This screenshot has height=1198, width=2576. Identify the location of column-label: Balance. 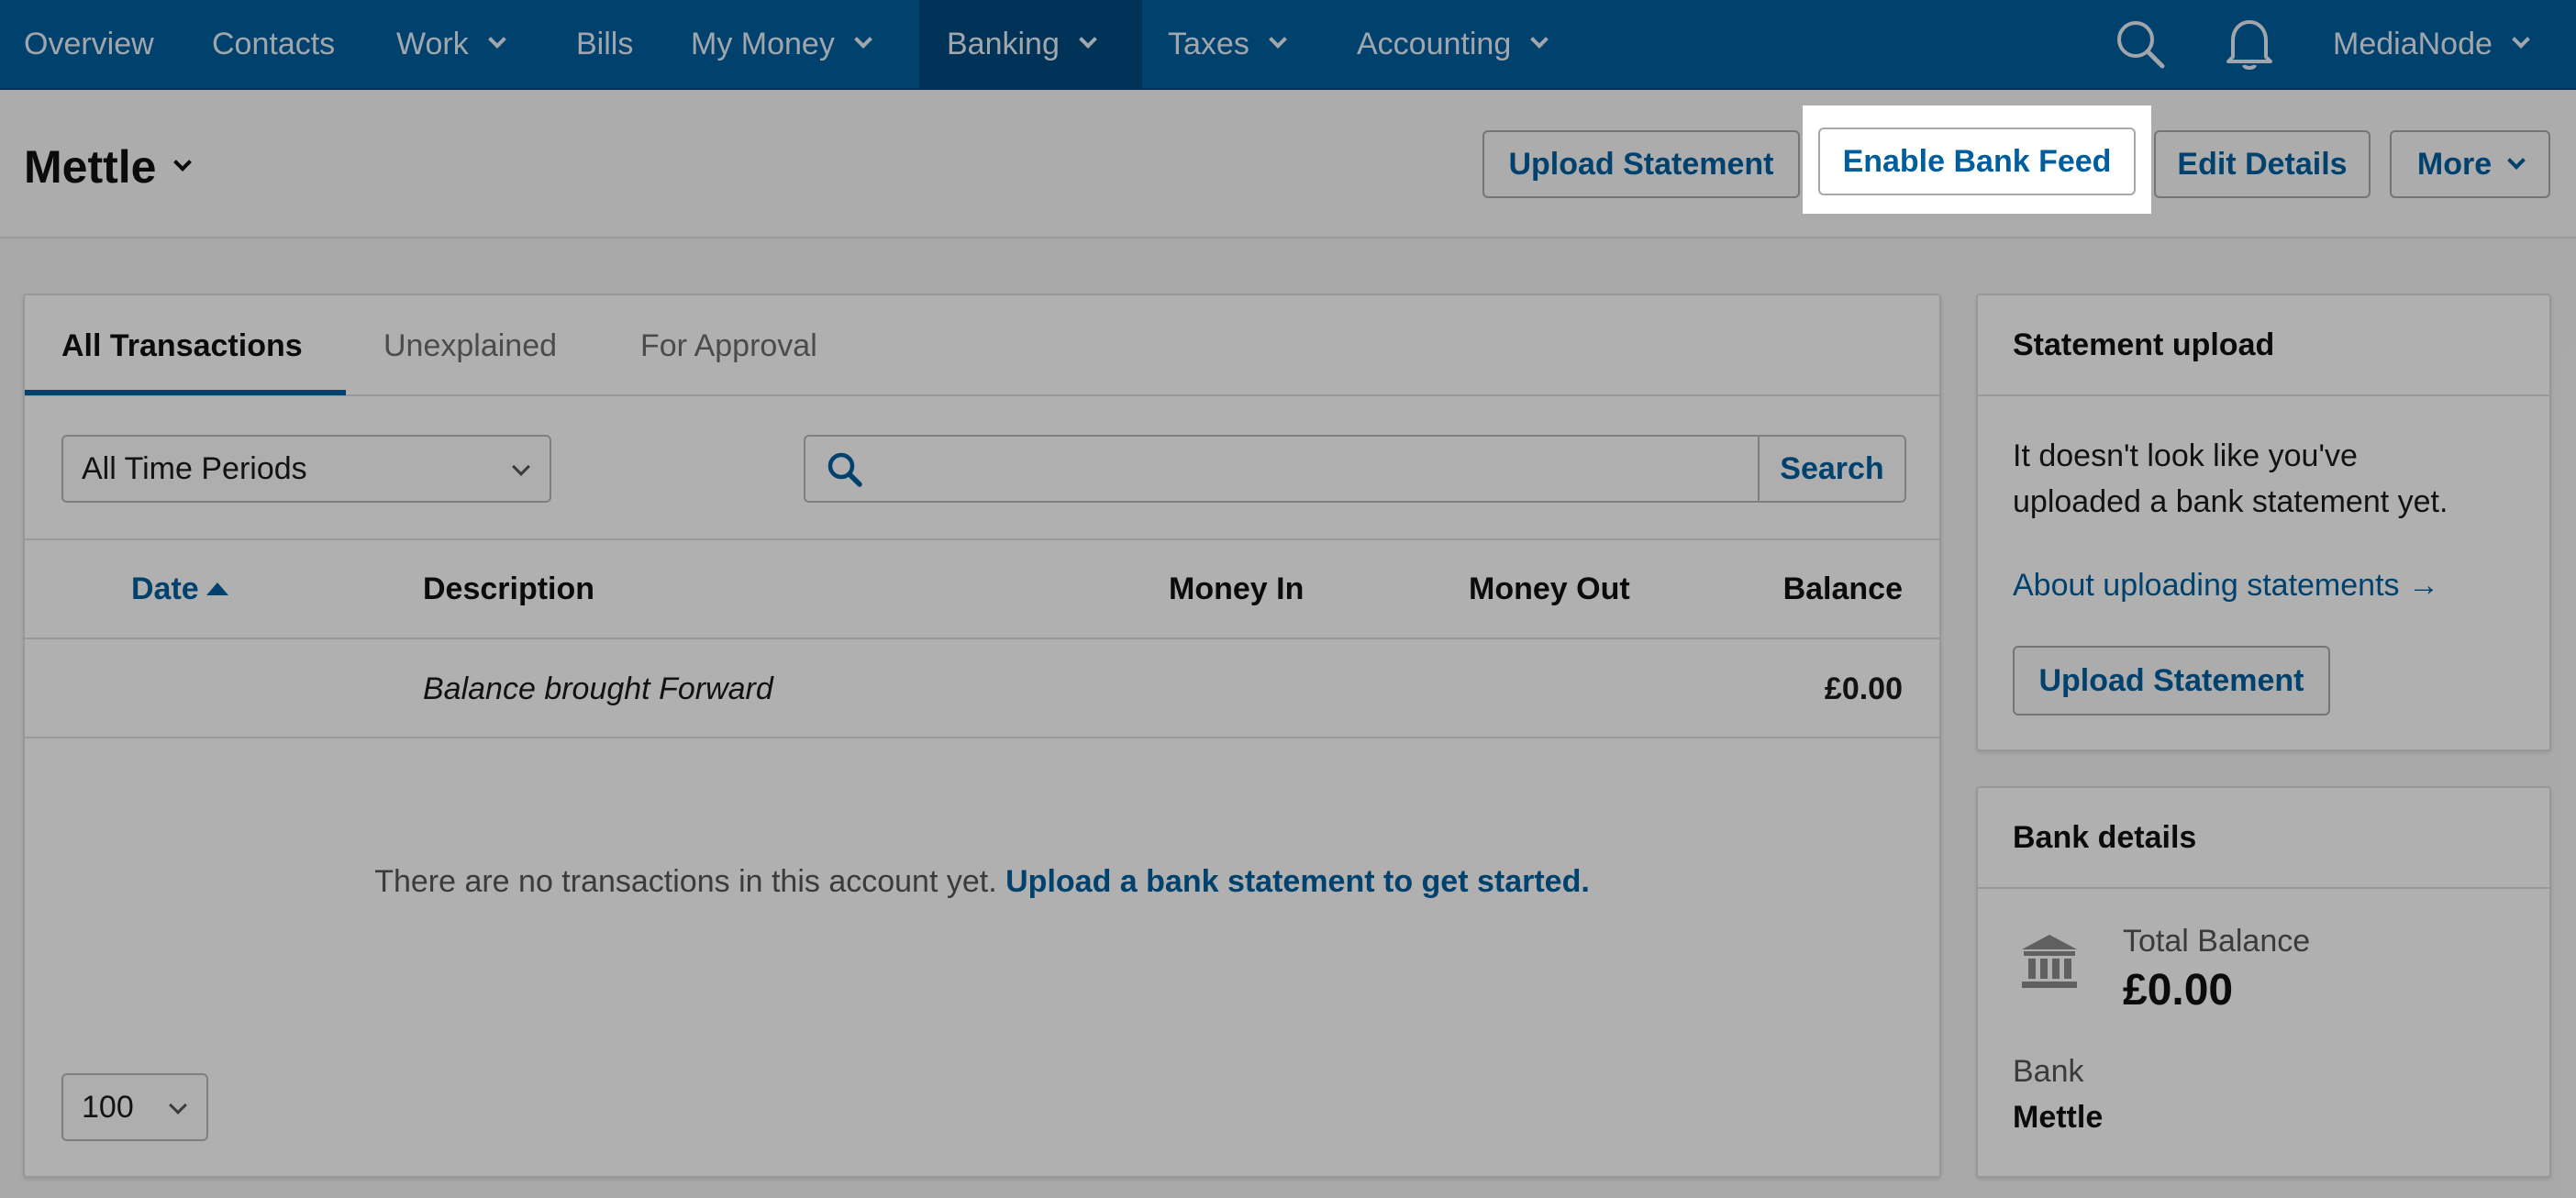
(1842, 589).